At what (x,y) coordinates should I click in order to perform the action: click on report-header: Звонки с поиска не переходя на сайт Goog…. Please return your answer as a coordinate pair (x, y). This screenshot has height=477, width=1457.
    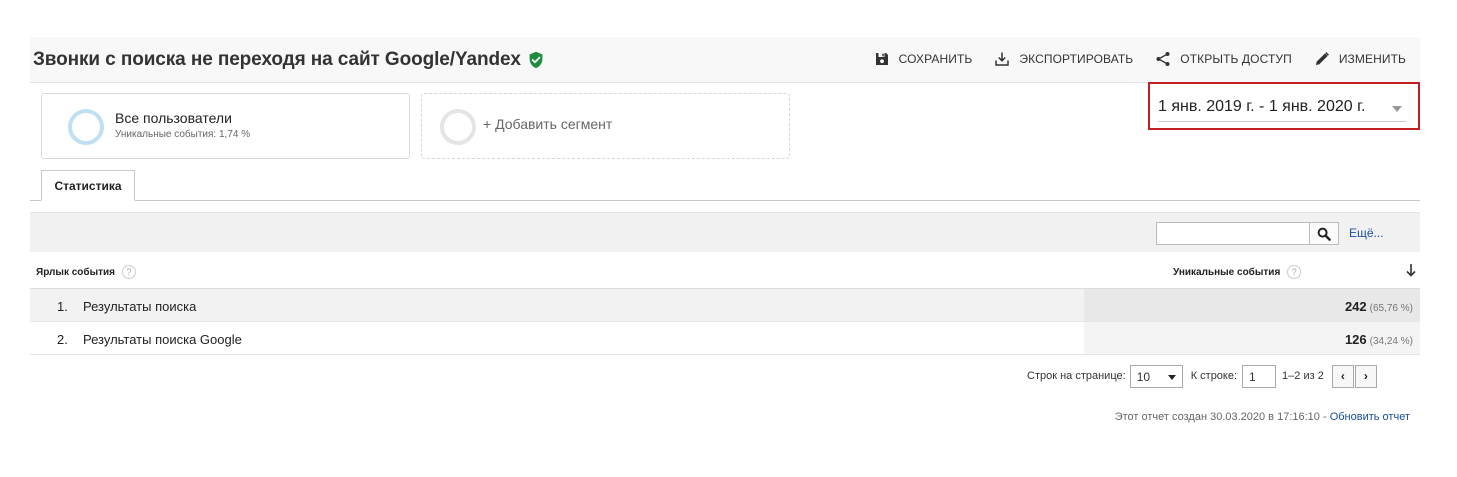
    Looking at the image, I should click on (725, 60).